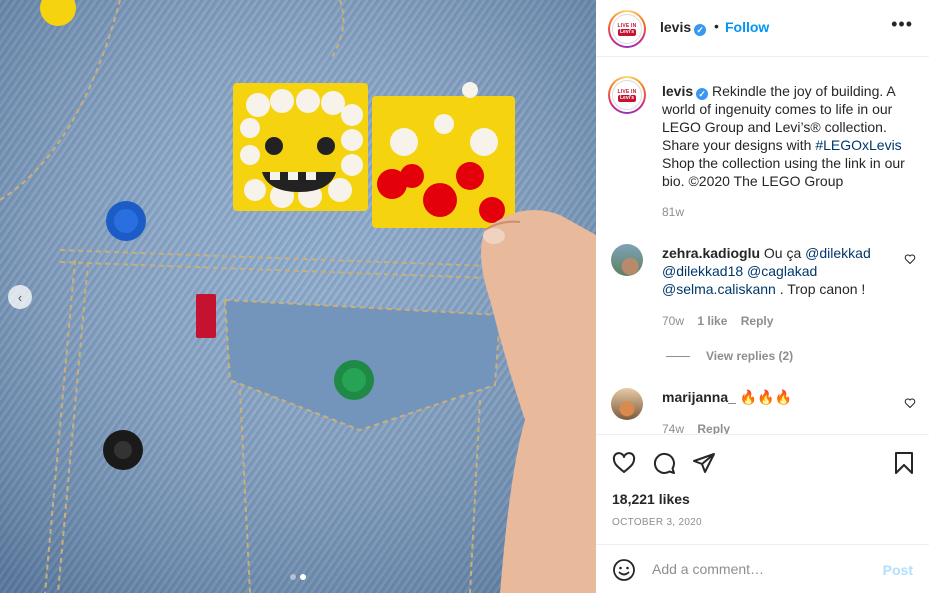 This screenshot has height=593, width=929. I want to click on more-options-icon: •••, so click(902, 24).